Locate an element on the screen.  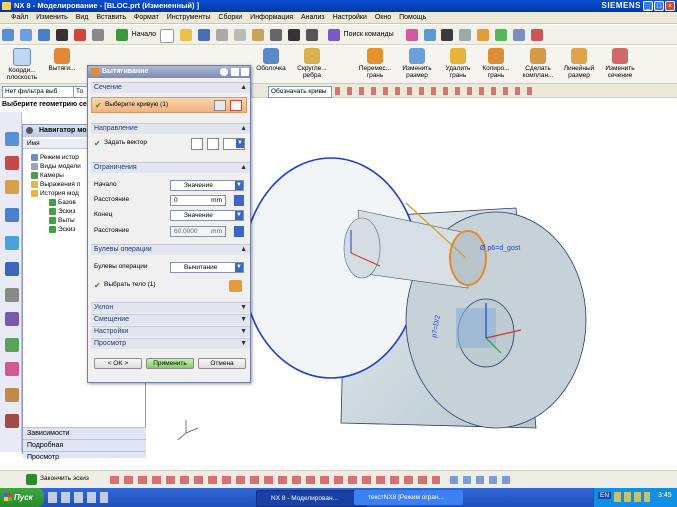
start-menu-label: Начало is located at coordinates (144, 35).